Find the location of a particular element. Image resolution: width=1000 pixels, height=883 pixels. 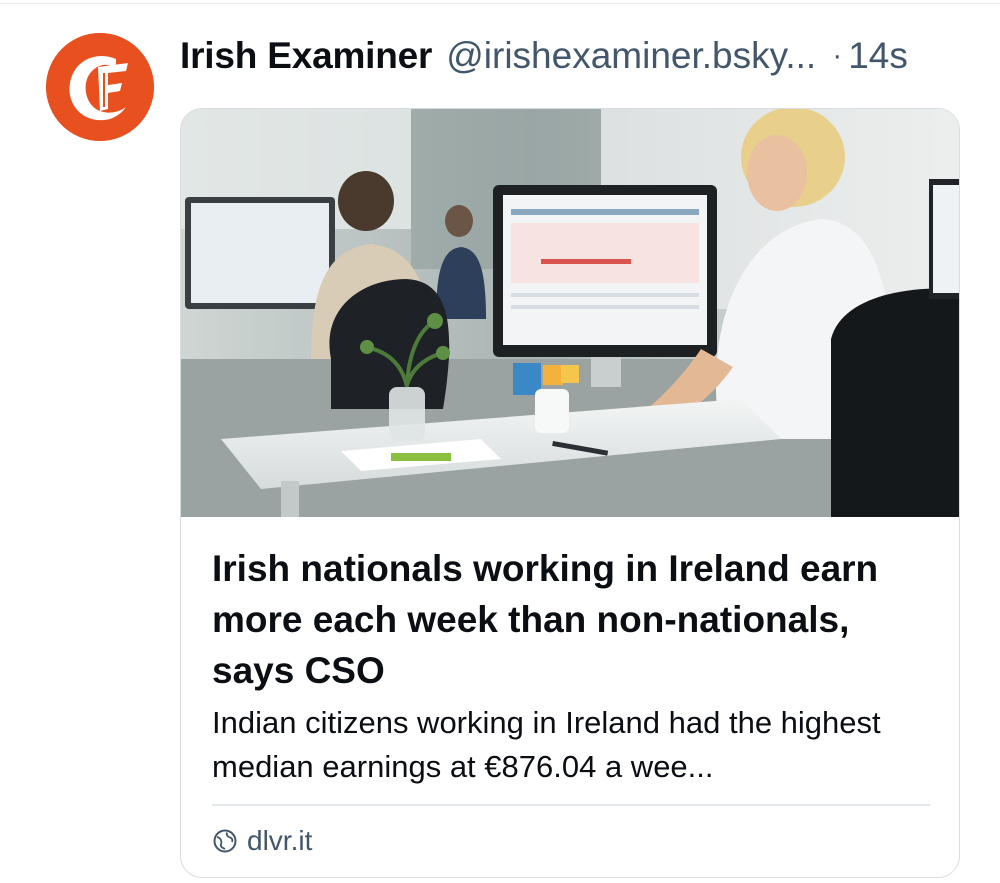

globe-icon is located at coordinates (225, 841).